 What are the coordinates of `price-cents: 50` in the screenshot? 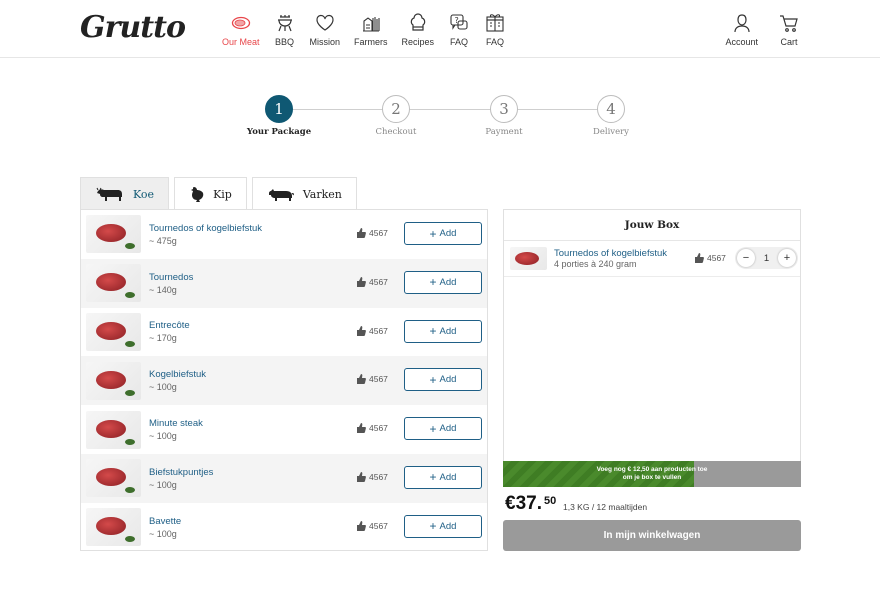 It's located at (550, 501).